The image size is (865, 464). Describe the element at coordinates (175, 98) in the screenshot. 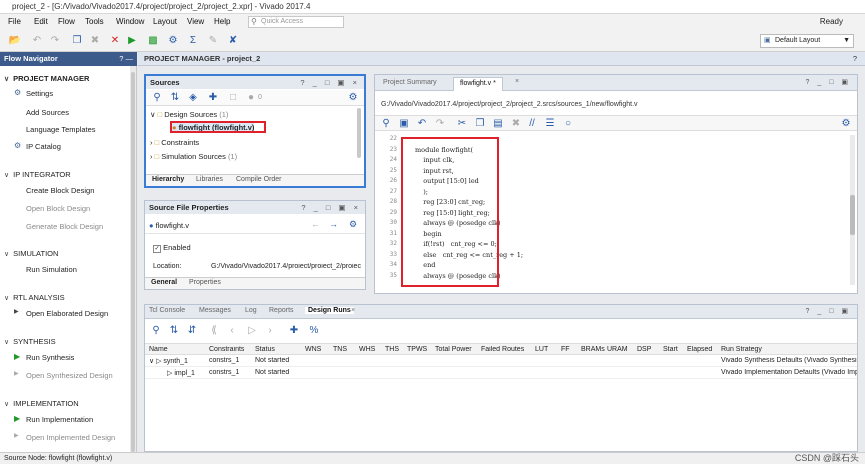

I see `collapse-all-icon: ⇅` at that location.